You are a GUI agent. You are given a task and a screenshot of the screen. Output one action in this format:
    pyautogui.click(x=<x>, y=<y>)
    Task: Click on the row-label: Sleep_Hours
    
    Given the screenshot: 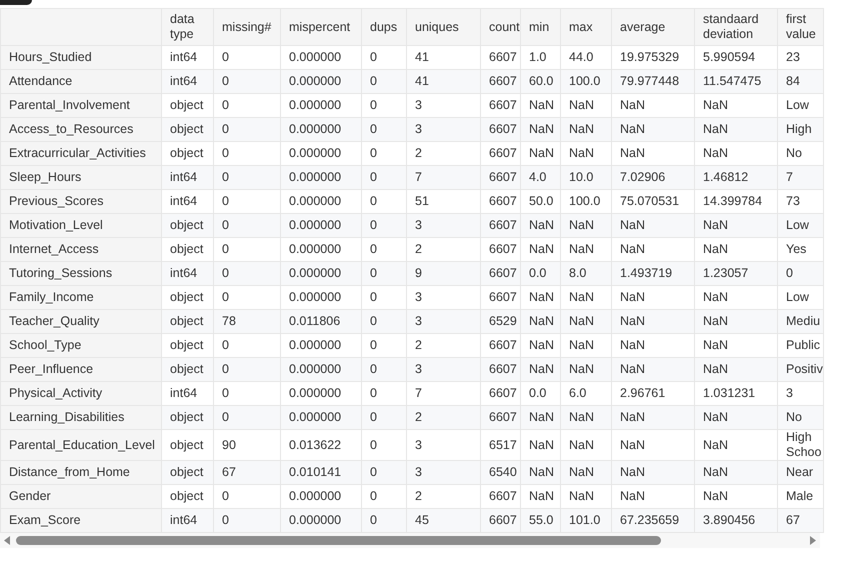 What is the action you would take?
    pyautogui.click(x=81, y=178)
    